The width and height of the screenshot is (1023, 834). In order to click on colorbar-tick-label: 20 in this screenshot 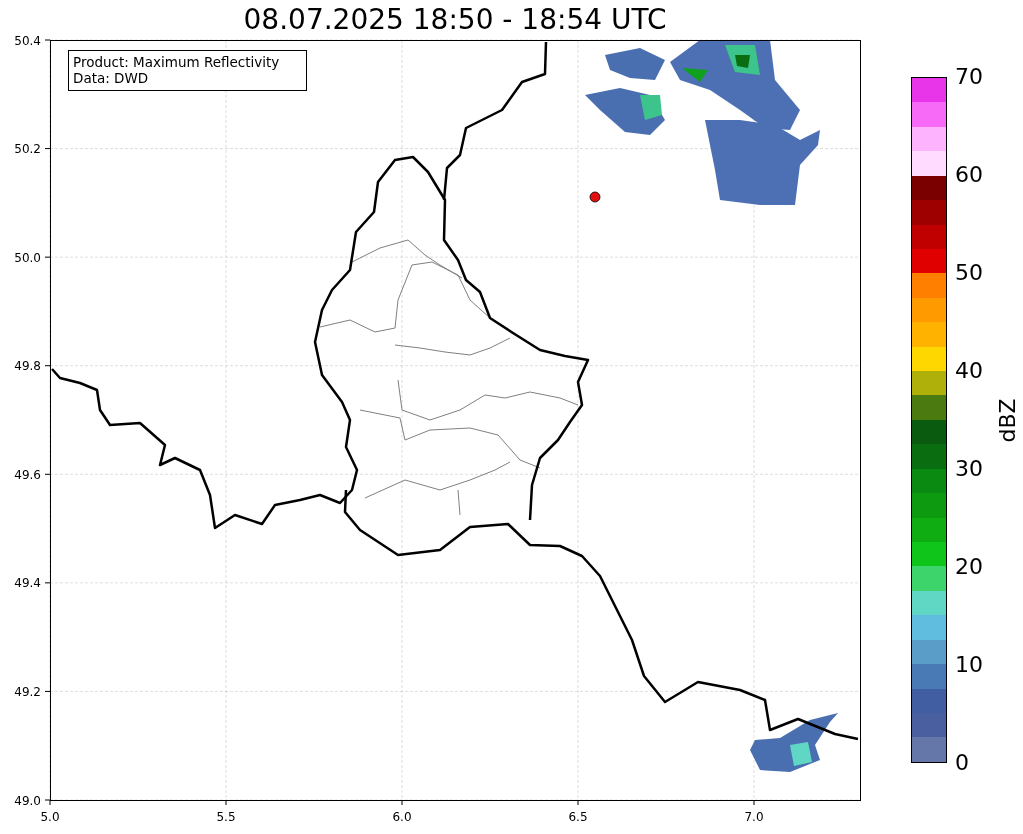, I will do `click(969, 567)`.